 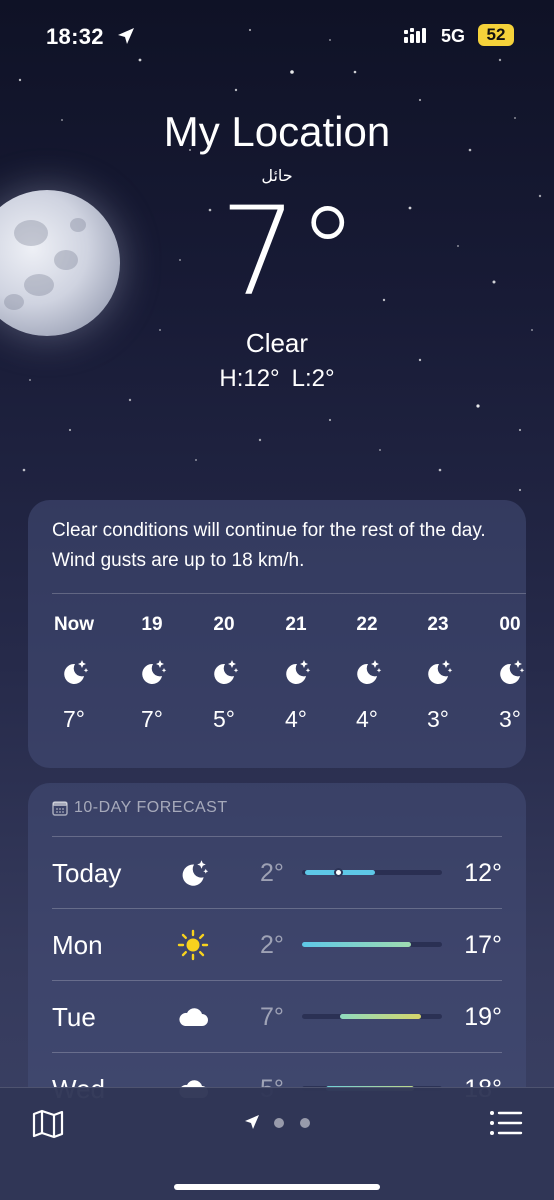 What do you see at coordinates (193, 1017) in the screenshot?
I see `cloud-icon` at bounding box center [193, 1017].